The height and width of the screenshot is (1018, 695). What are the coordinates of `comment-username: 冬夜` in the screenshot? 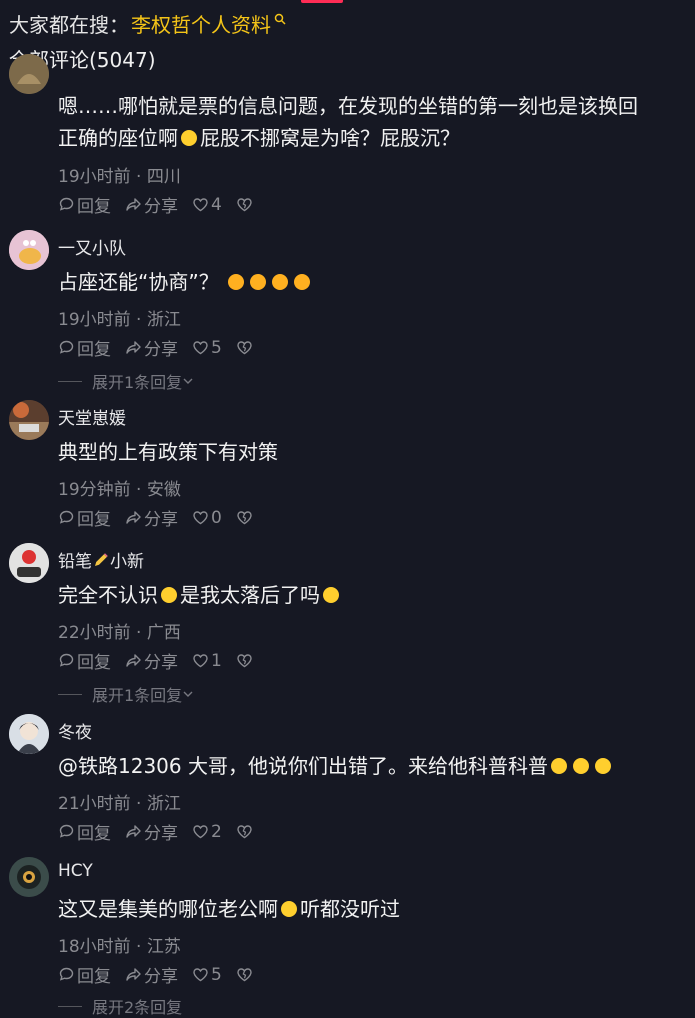 It's located at (75, 730).